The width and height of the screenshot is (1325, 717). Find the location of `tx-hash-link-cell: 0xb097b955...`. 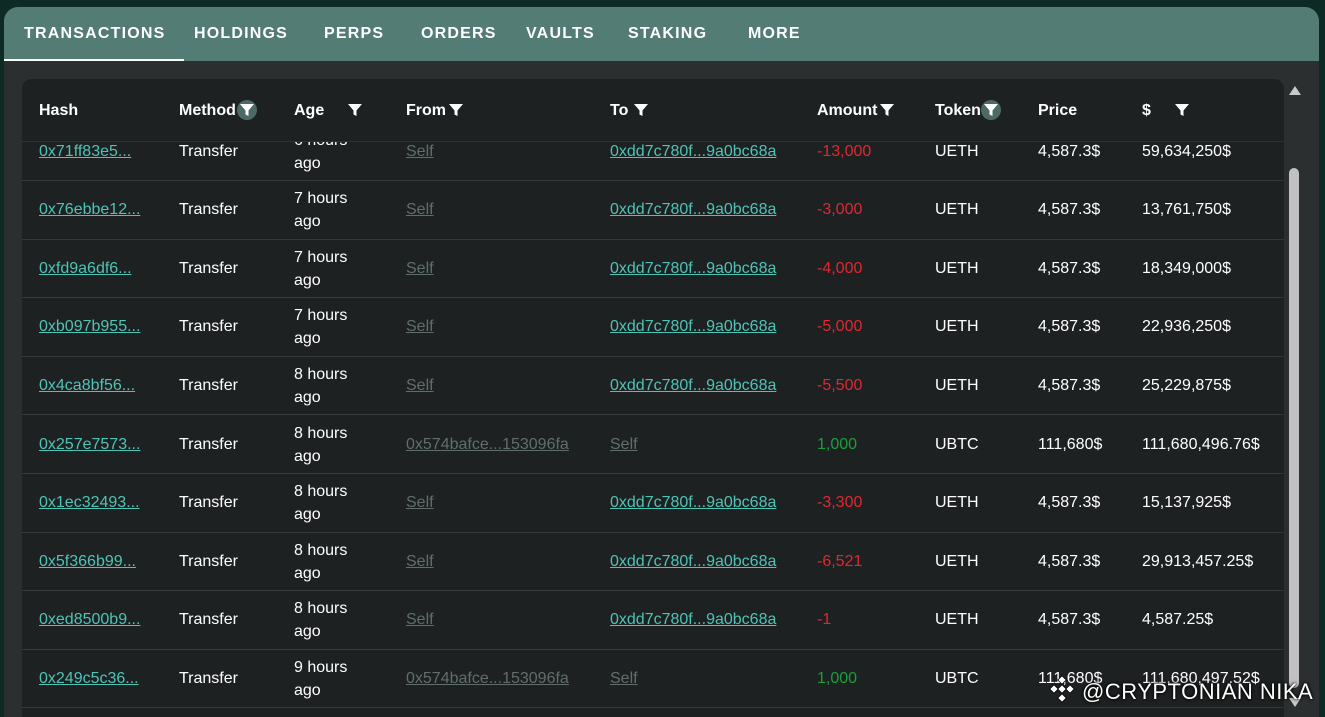

tx-hash-link-cell: 0xb097b955... is located at coordinates (89, 327).